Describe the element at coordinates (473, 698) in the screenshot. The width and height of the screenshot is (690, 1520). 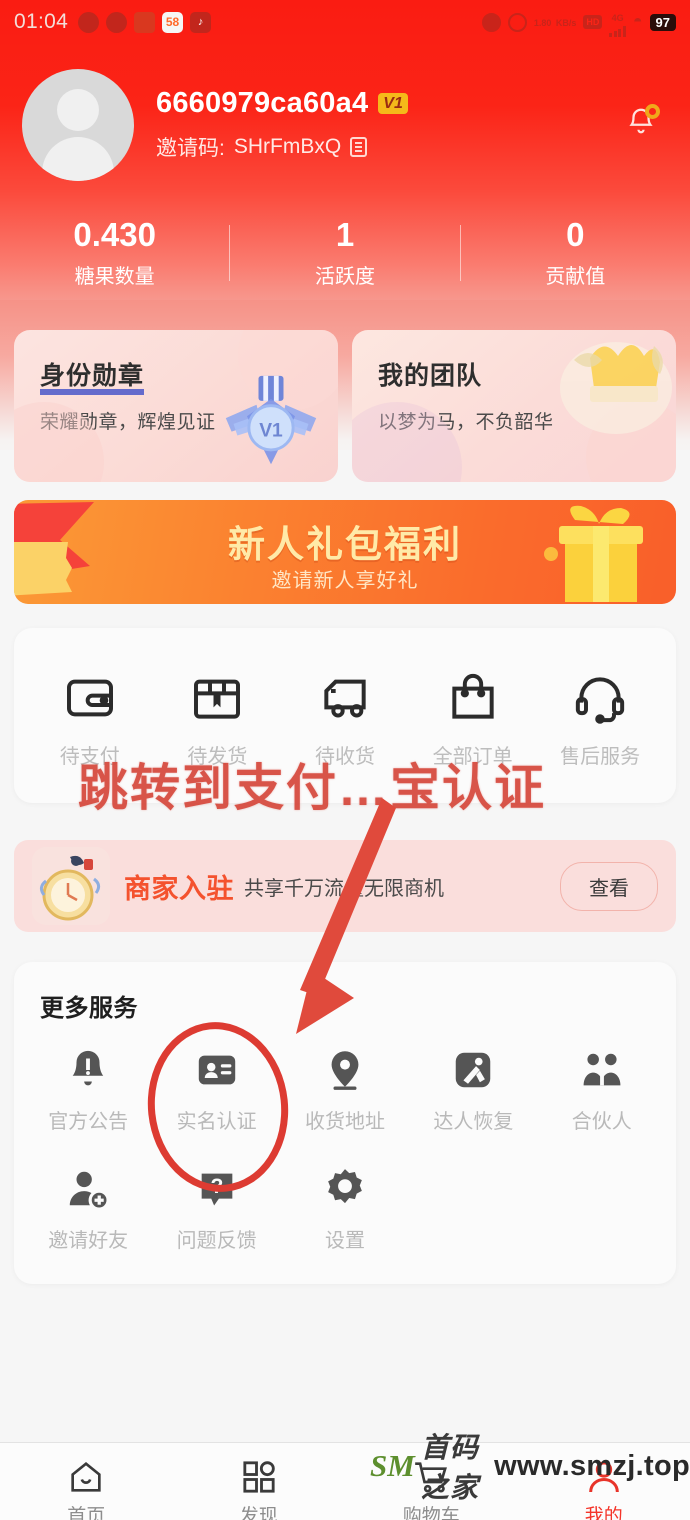
I see `shopping-bag-icon` at that location.